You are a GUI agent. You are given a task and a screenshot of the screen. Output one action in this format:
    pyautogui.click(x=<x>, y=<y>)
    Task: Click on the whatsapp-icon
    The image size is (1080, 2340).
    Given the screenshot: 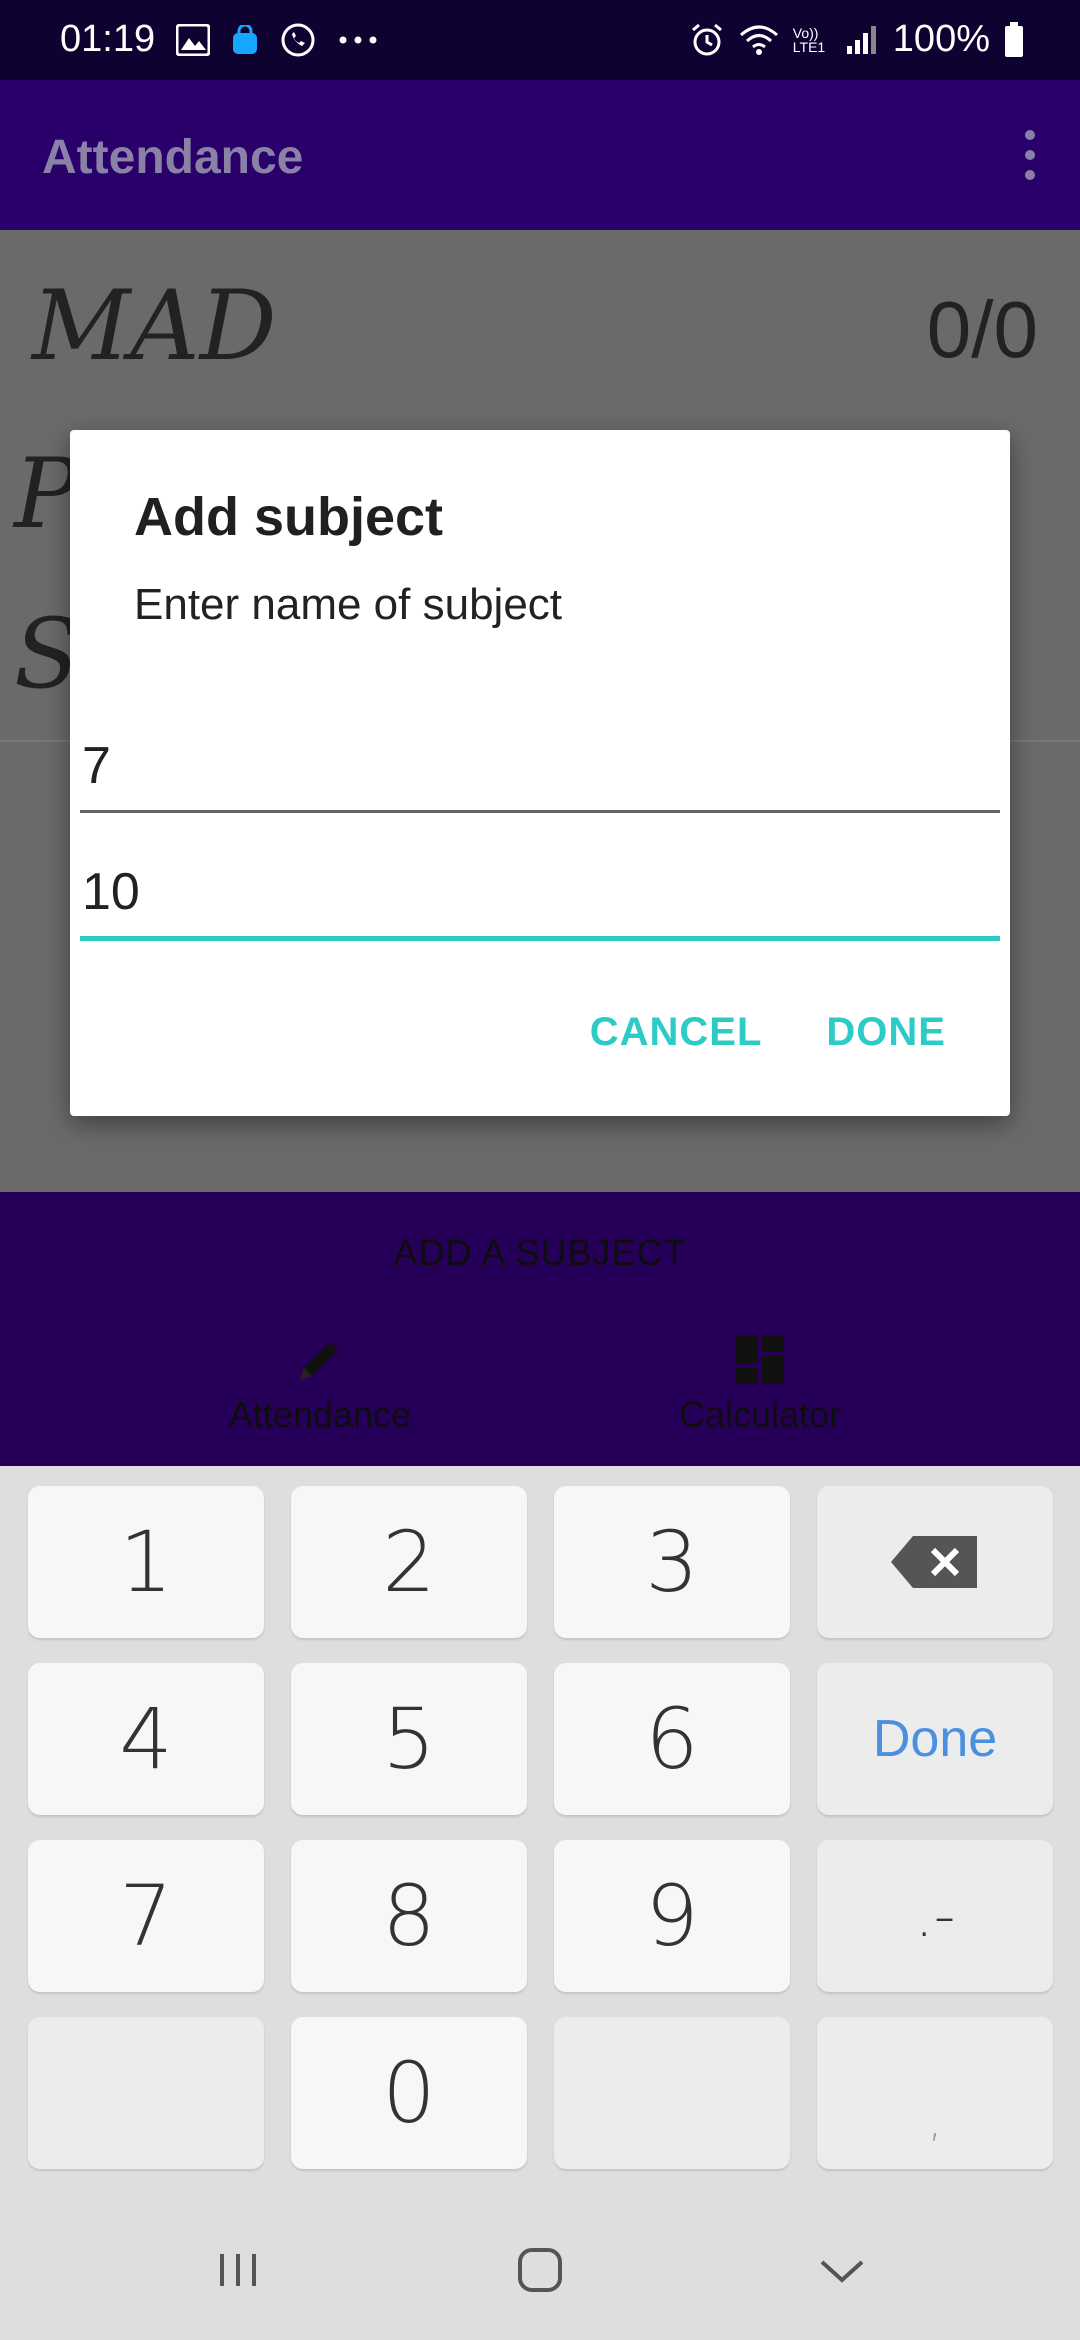 What is the action you would take?
    pyautogui.click(x=298, y=40)
    